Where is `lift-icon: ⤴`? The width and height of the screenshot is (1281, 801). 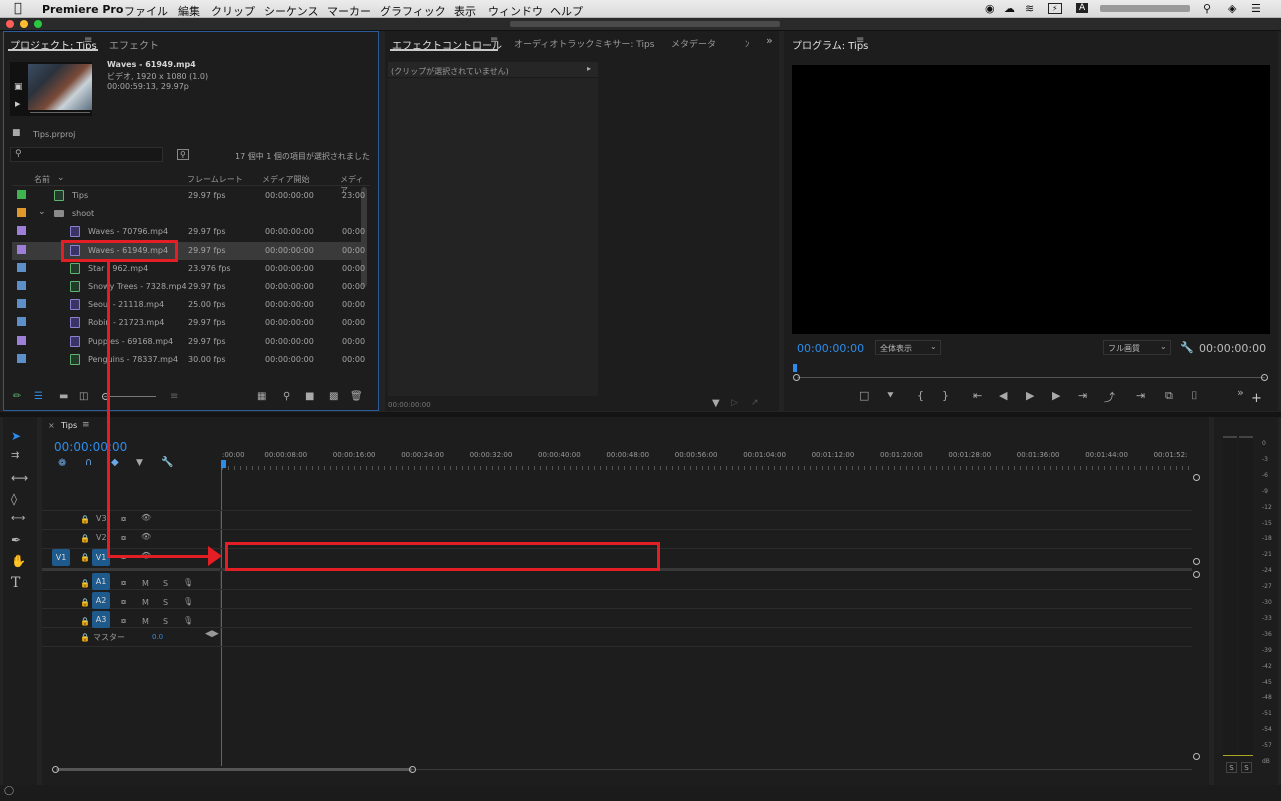
lift-icon: ⤴ is located at coordinates (1109, 397).